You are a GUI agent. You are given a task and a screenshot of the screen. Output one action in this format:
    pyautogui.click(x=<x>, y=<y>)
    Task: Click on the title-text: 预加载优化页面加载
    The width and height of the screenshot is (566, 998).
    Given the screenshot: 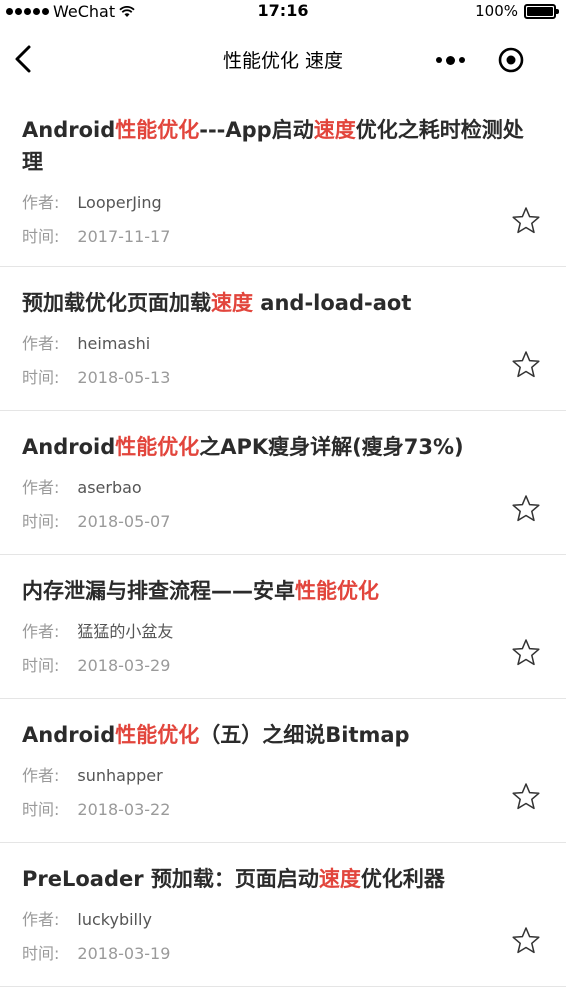 What is the action you would take?
    pyautogui.click(x=116, y=303)
    